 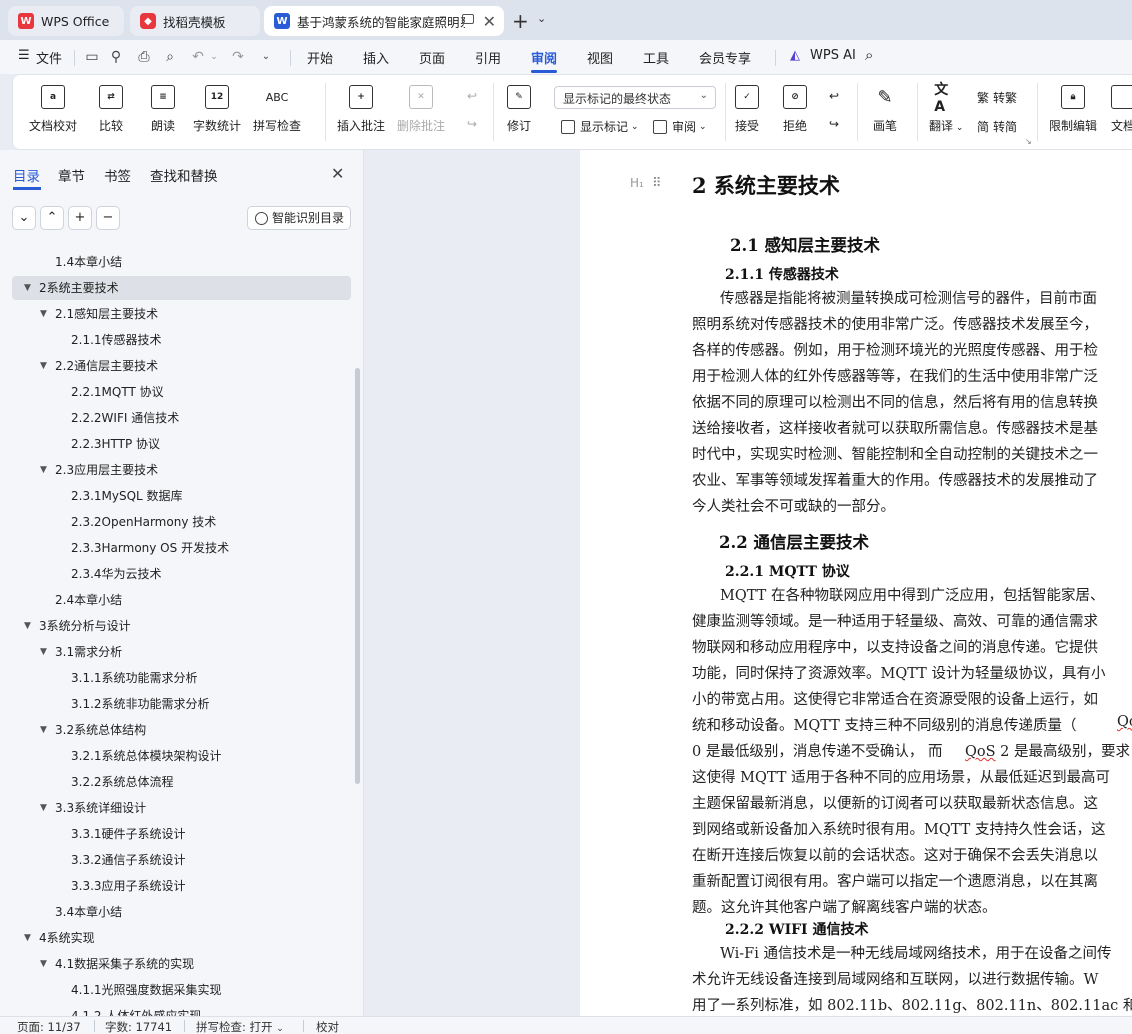 I want to click on save-icon: ▭, so click(x=92, y=57).